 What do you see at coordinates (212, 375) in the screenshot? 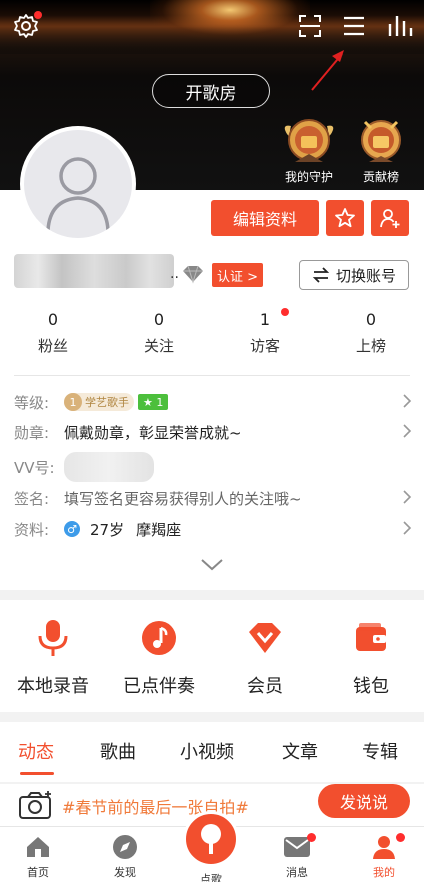
I see `stats-divider` at bounding box center [212, 375].